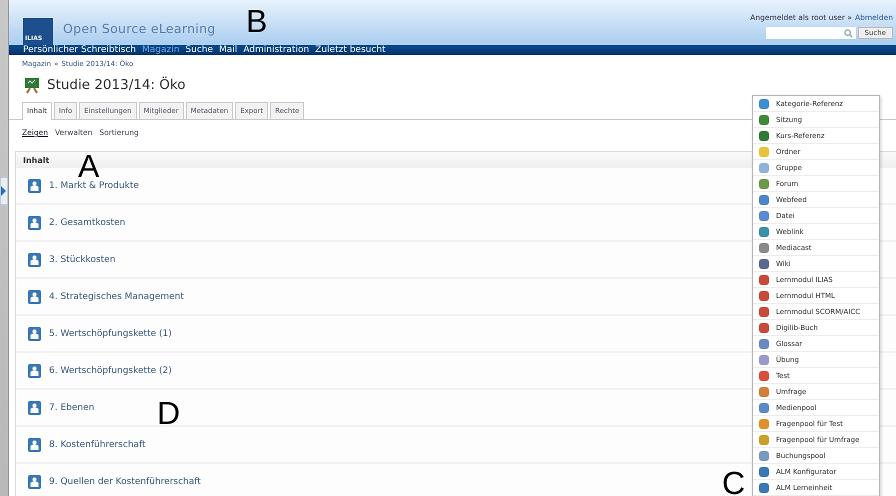  I want to click on search-icon, so click(848, 33).